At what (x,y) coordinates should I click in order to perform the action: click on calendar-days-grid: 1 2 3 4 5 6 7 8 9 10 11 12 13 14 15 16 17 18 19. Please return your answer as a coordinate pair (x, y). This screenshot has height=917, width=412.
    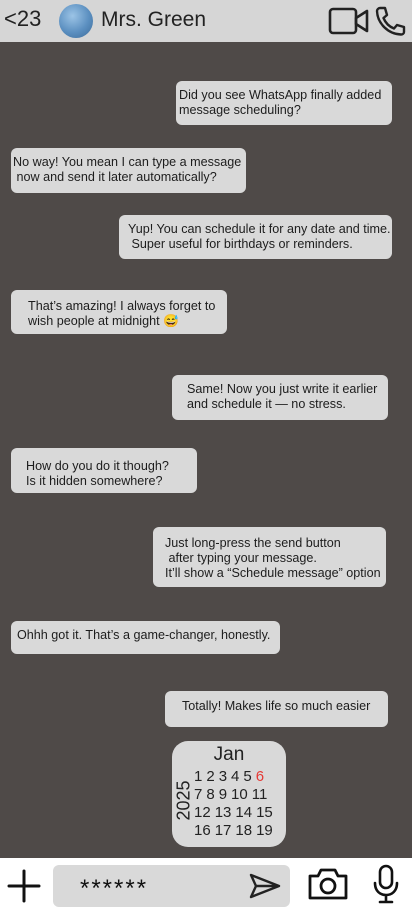
    Looking at the image, I should click on (235, 804).